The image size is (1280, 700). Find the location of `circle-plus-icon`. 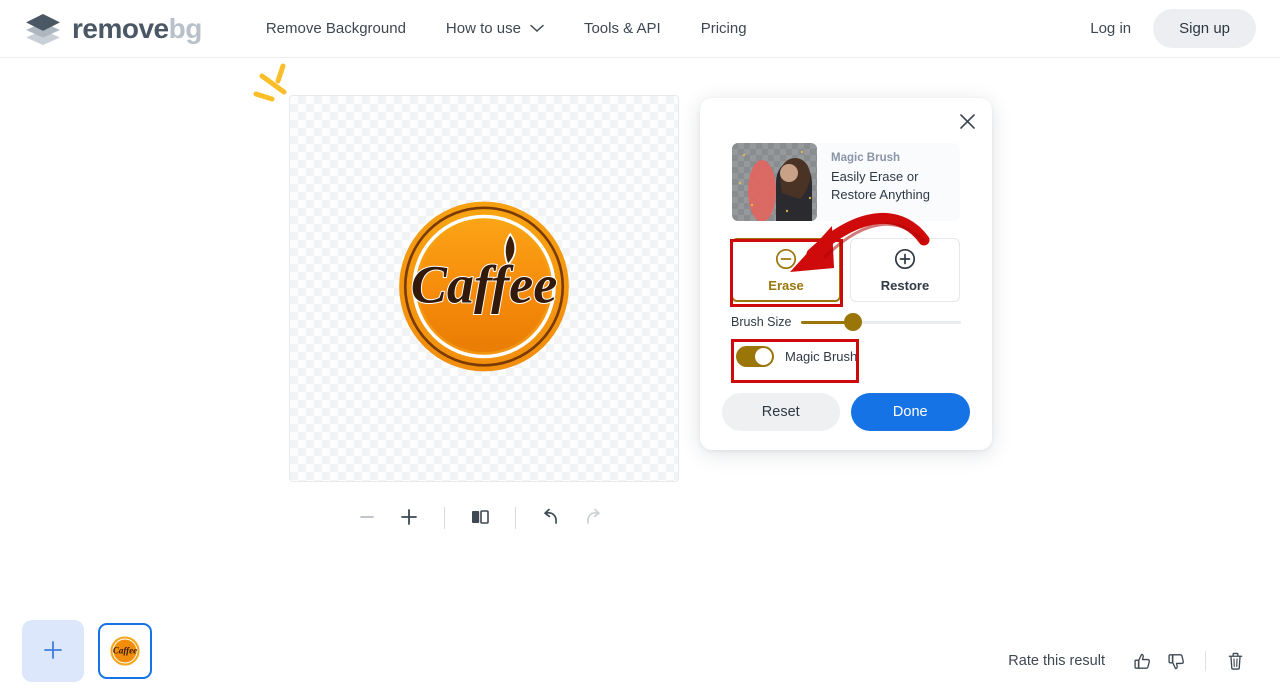

circle-plus-icon is located at coordinates (905, 260).